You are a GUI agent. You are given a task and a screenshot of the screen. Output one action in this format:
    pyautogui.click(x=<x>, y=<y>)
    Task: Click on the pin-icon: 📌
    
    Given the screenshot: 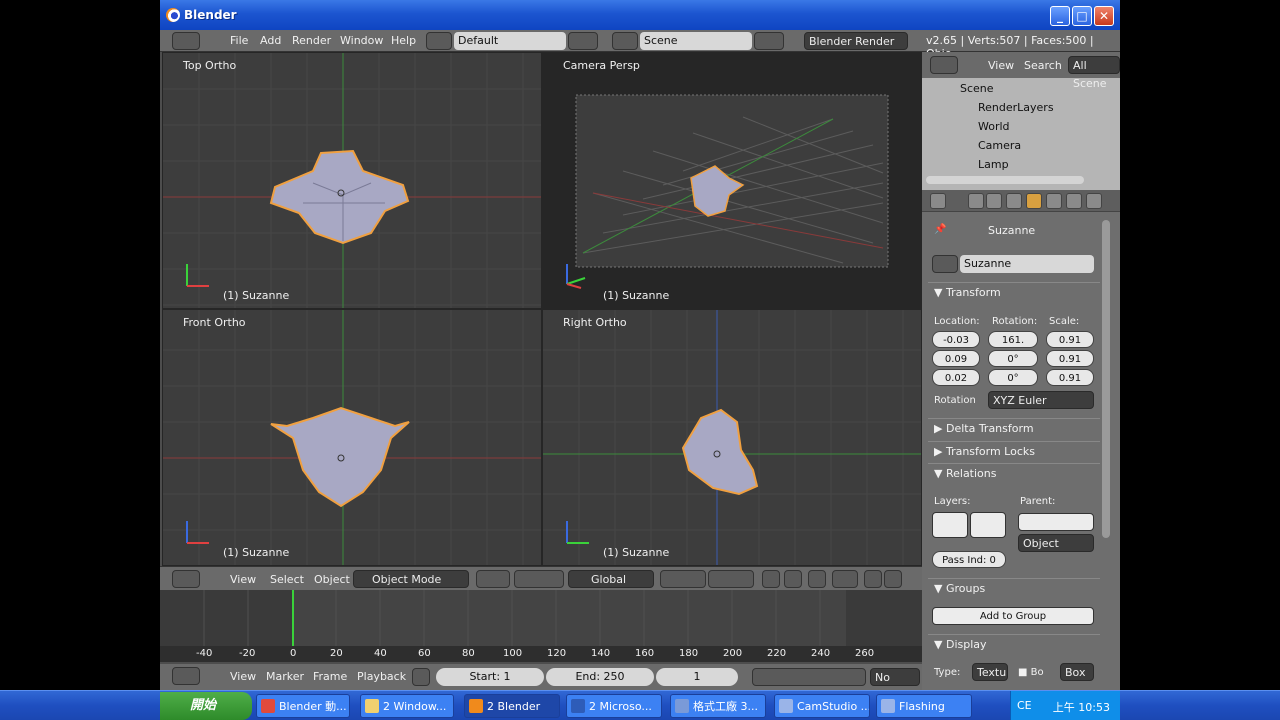 What is the action you would take?
    pyautogui.click(x=940, y=229)
    